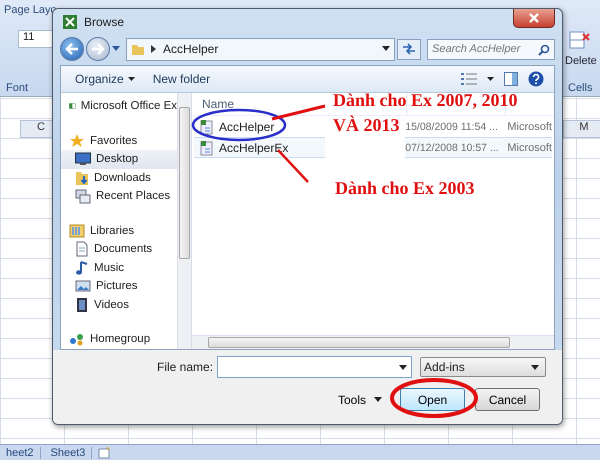  I want to click on close-icon, so click(534, 18).